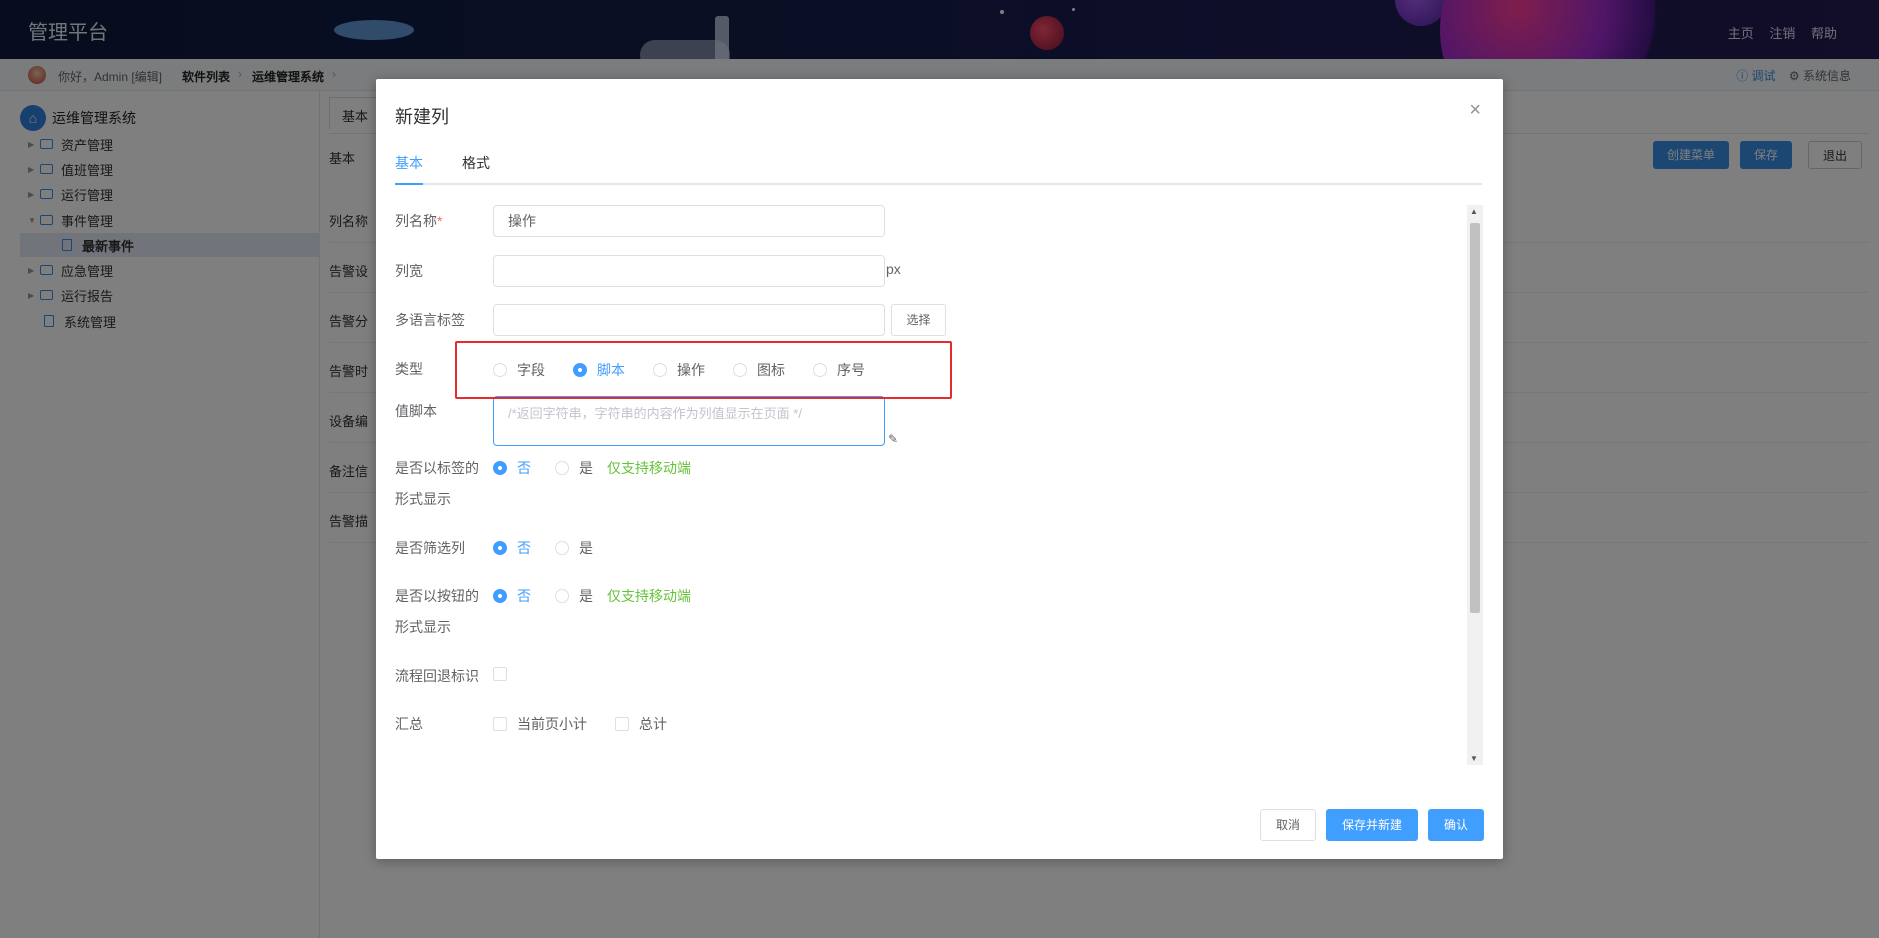  What do you see at coordinates (653, 724) in the screenshot?
I see `checkbox-label: 总计` at bounding box center [653, 724].